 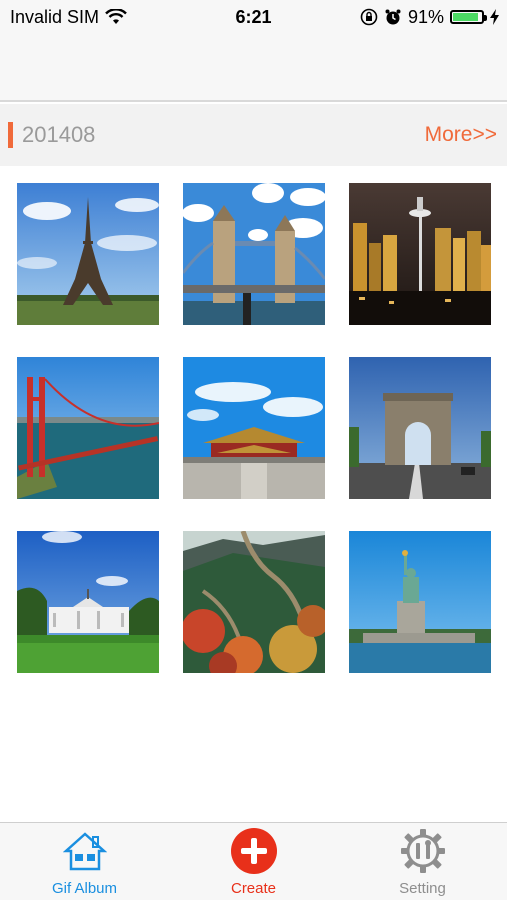 What do you see at coordinates (254, 254) in the screenshot?
I see `photo-tower-bridge` at bounding box center [254, 254].